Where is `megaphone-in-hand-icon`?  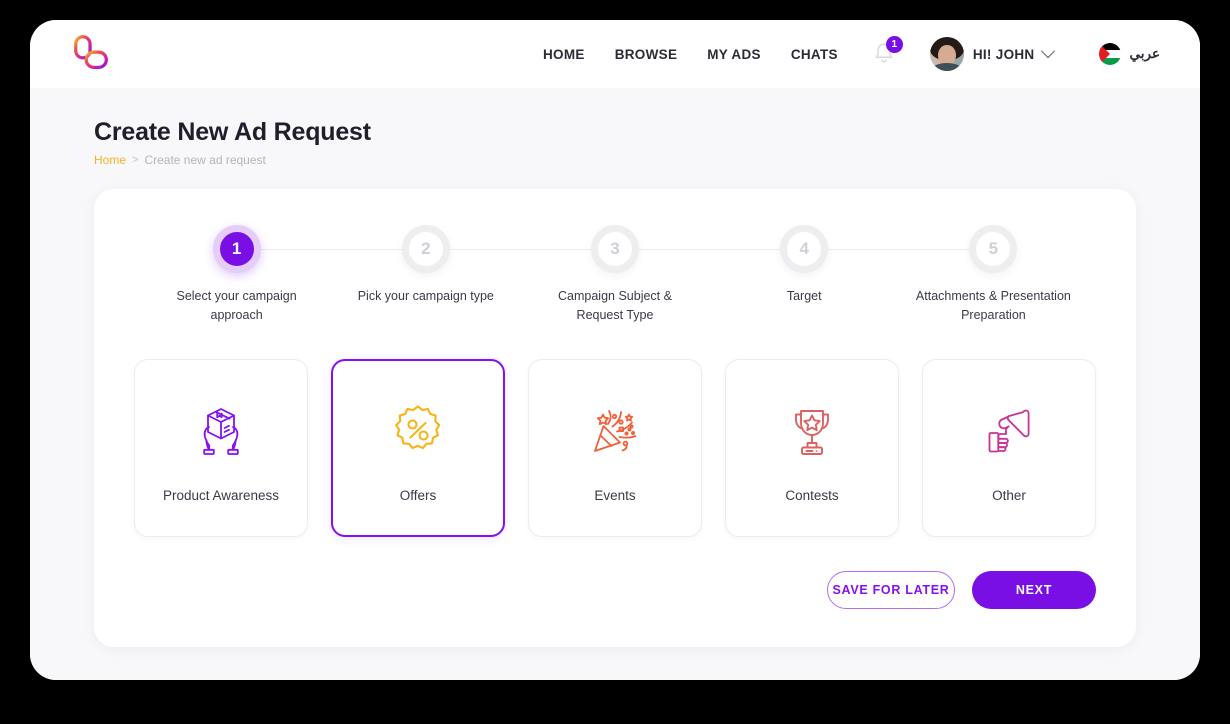
megaphone-in-hand-icon is located at coordinates (1009, 430).